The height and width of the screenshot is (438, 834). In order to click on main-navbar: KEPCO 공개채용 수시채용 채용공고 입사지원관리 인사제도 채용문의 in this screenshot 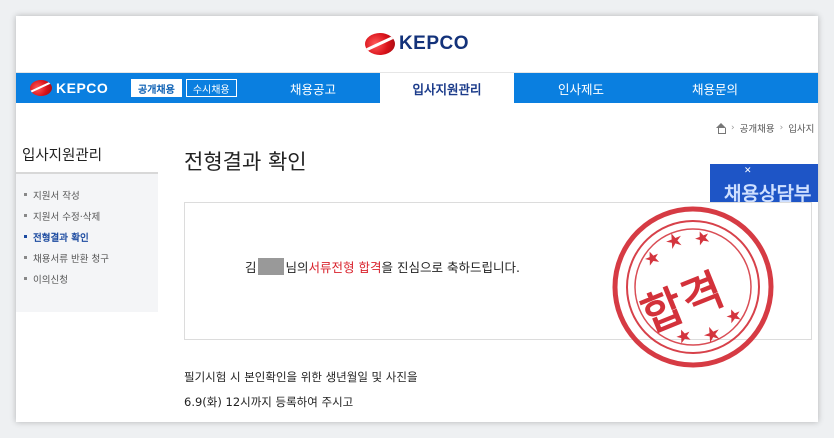, I will do `click(417, 88)`.